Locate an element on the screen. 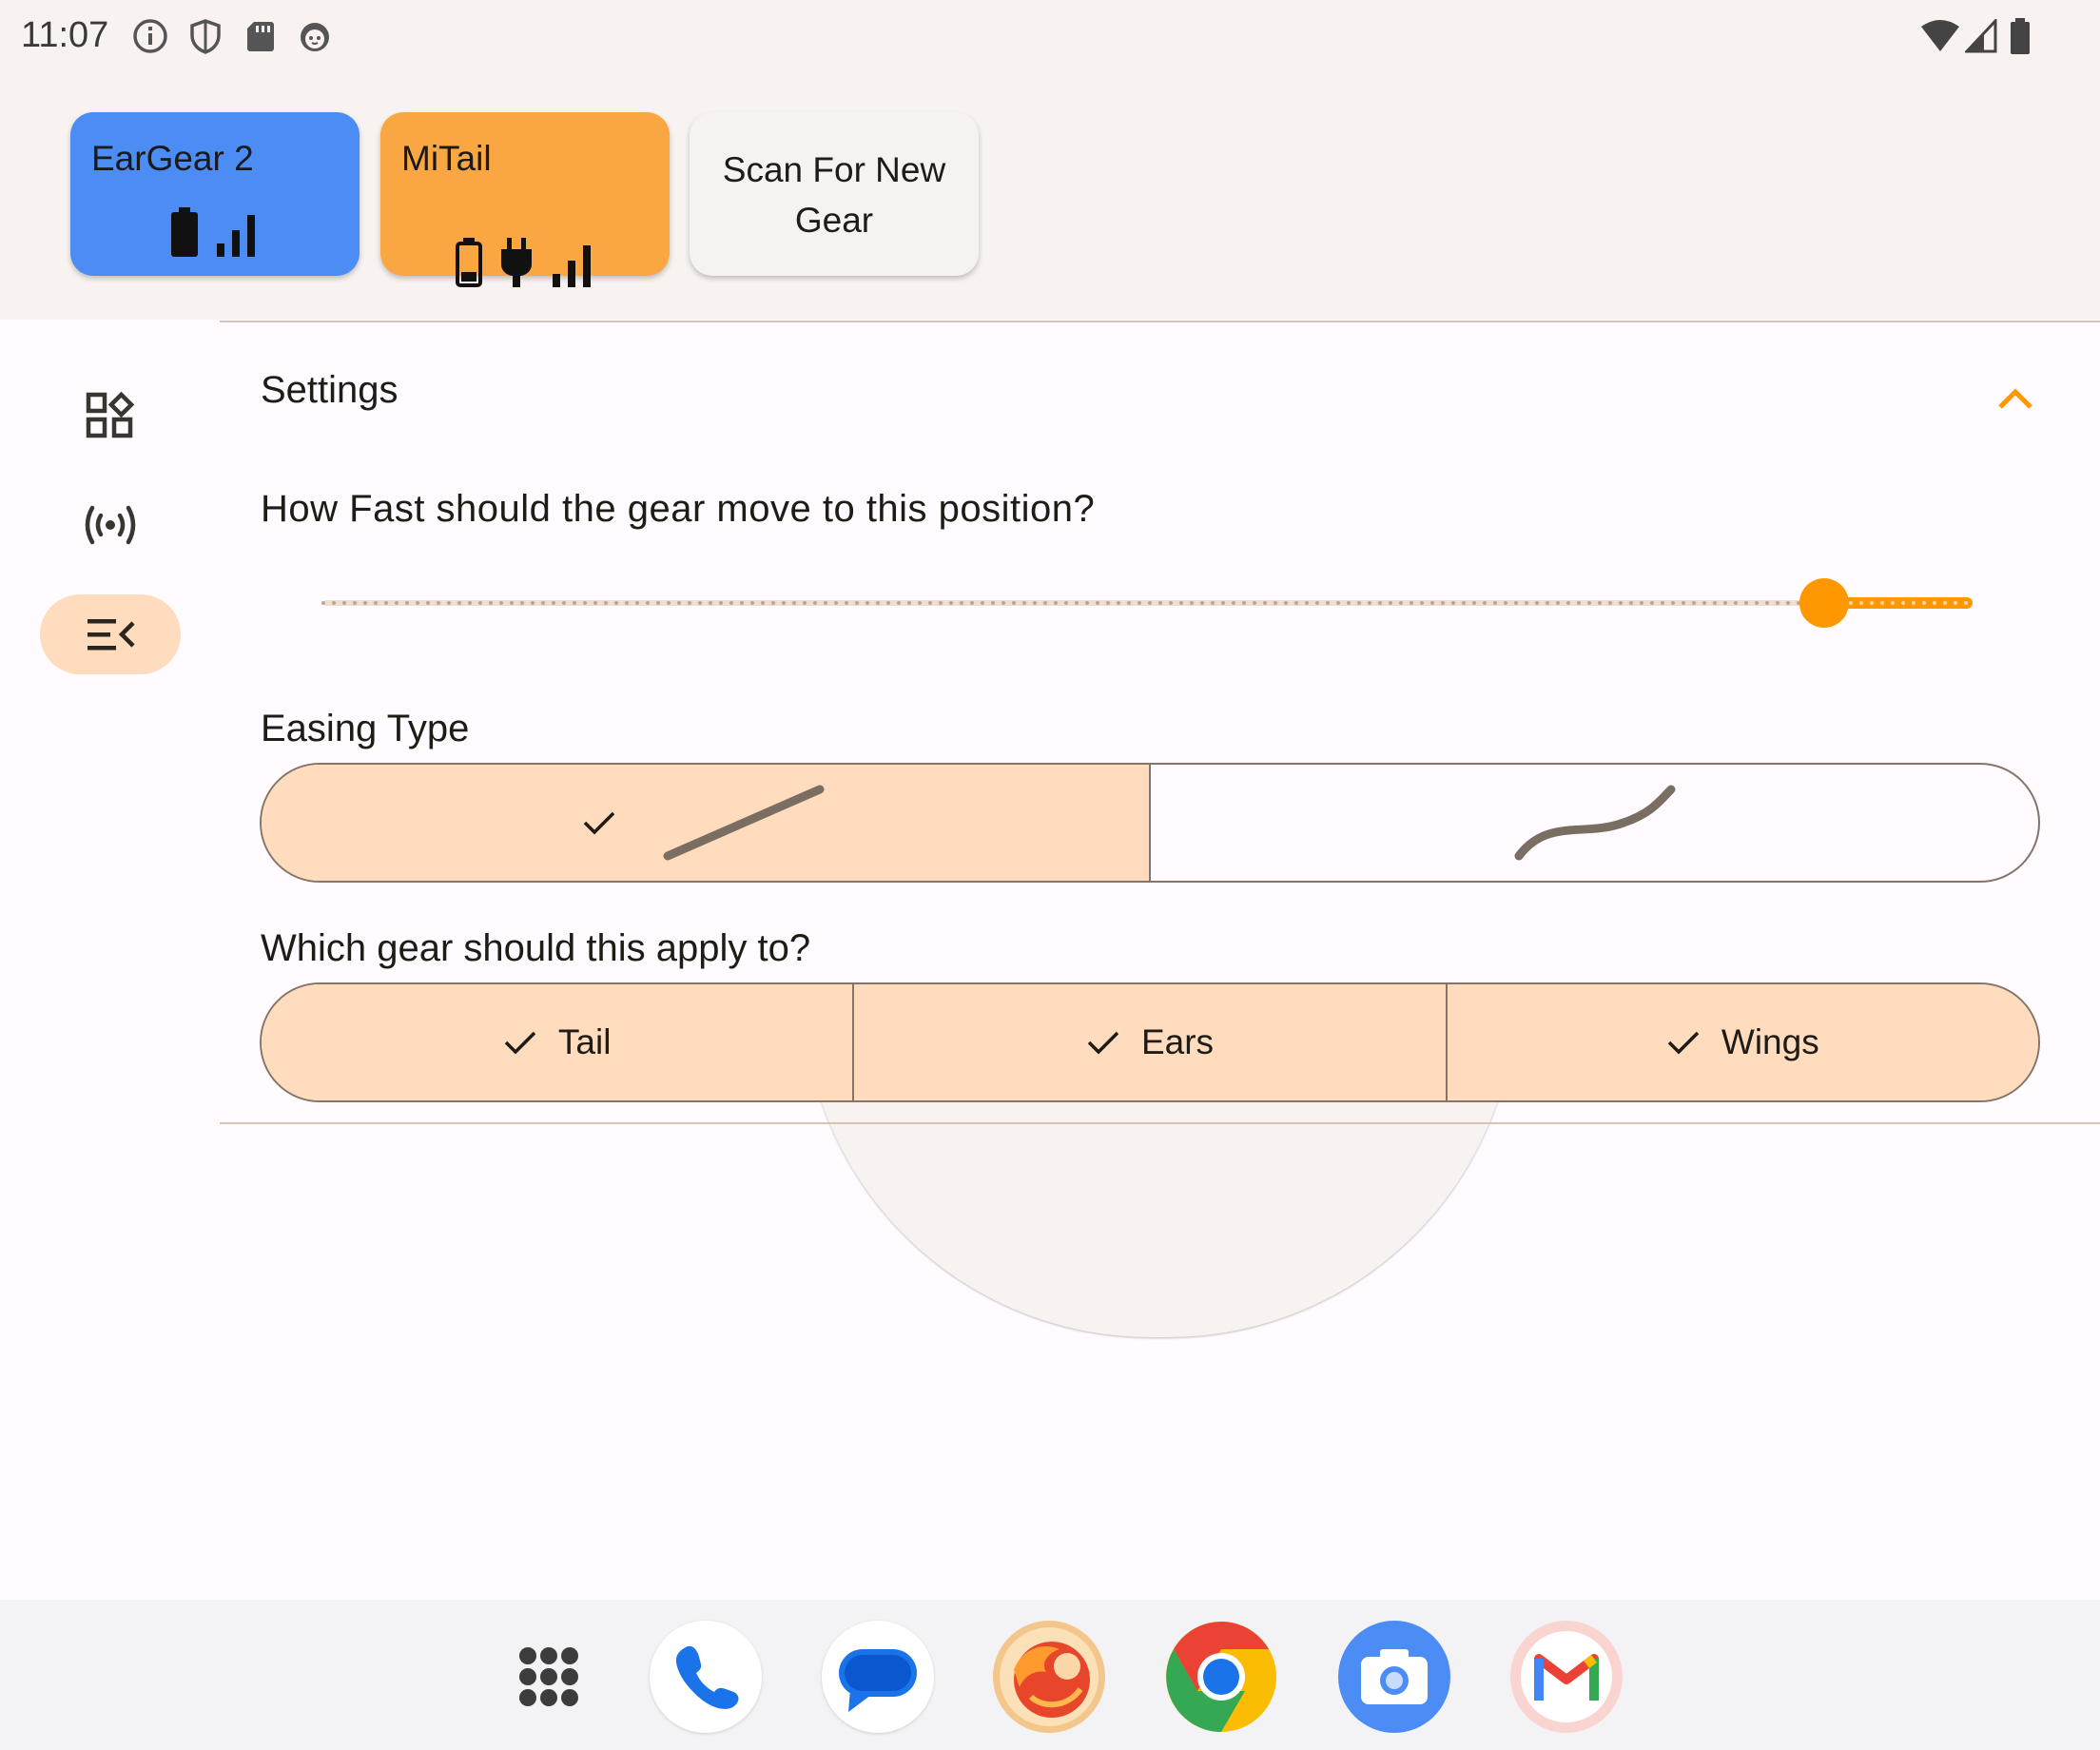 The image size is (2100, 1750). nav-rail-settings-active is located at coordinates (110, 634).